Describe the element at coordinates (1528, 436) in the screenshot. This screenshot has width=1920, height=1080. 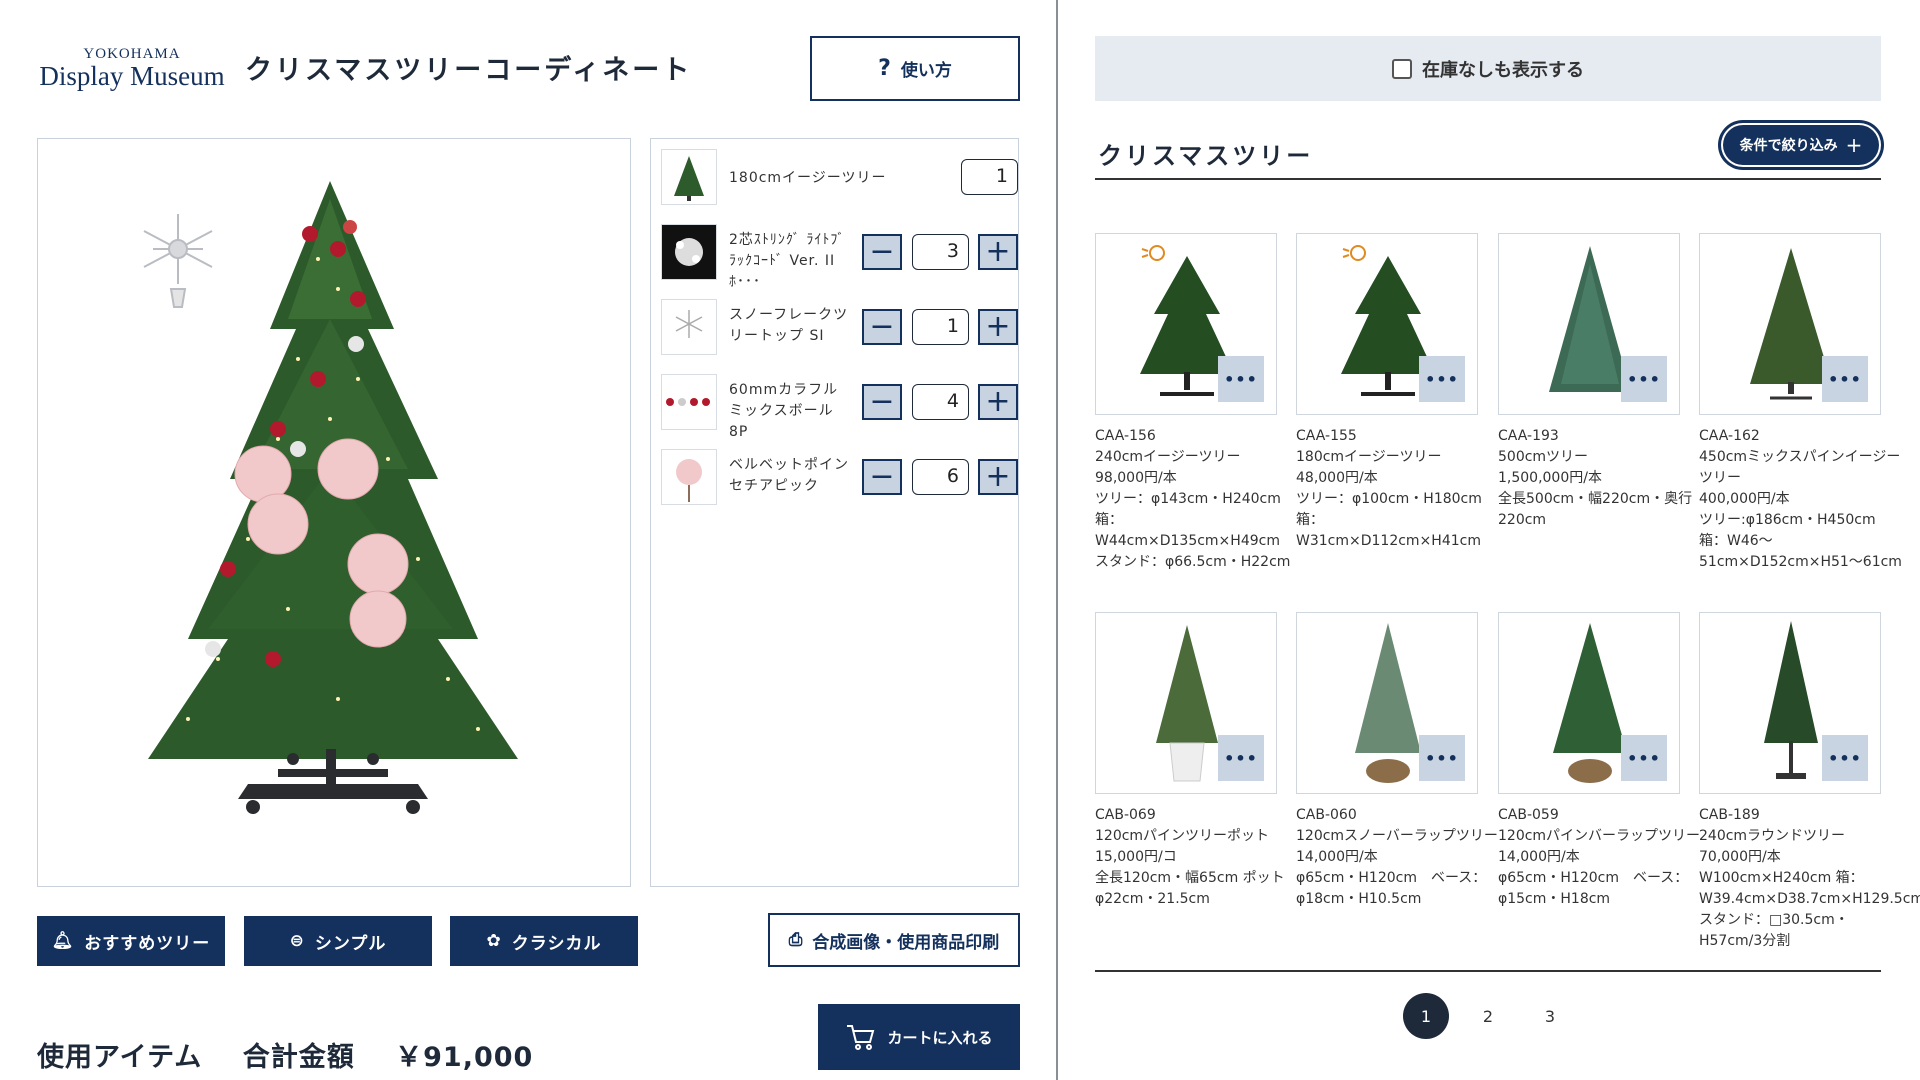
I see `product-code: CAA-193` at that location.